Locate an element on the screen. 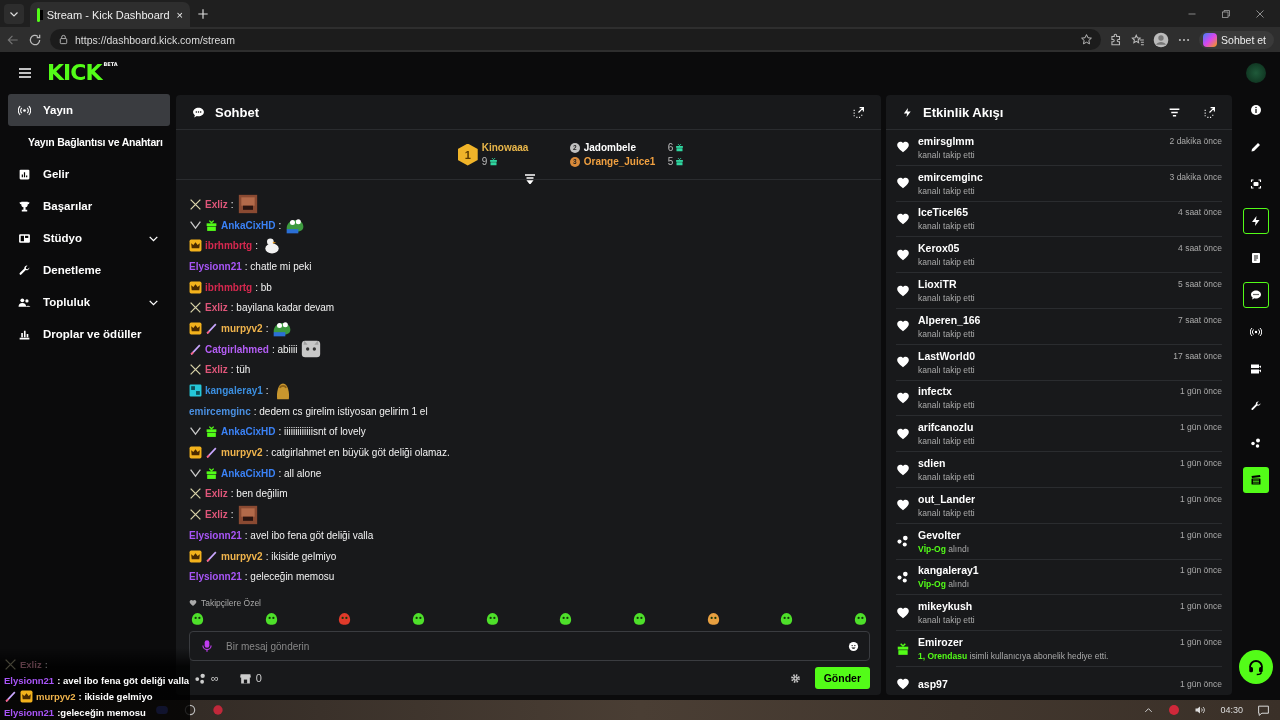 This screenshot has width=1280, height=720. event-username: Kerox05 is located at coordinates (939, 248).